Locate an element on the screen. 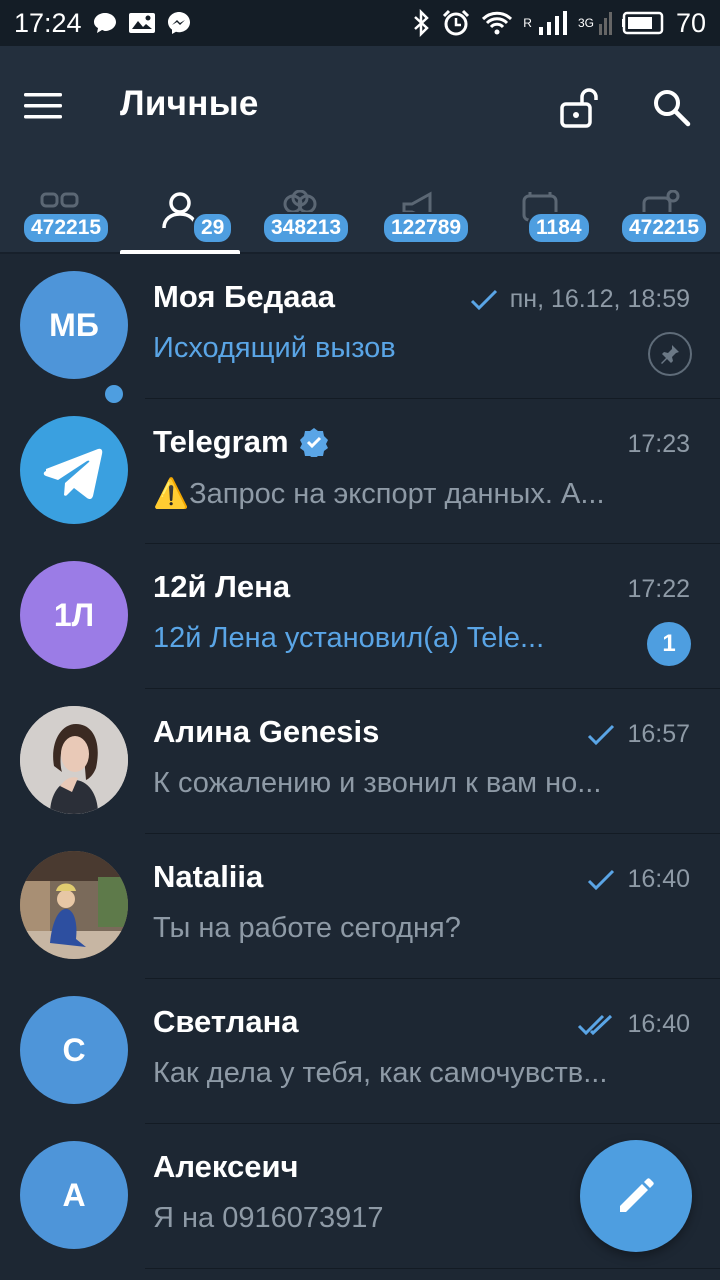  avatar: С is located at coordinates (74, 1050).